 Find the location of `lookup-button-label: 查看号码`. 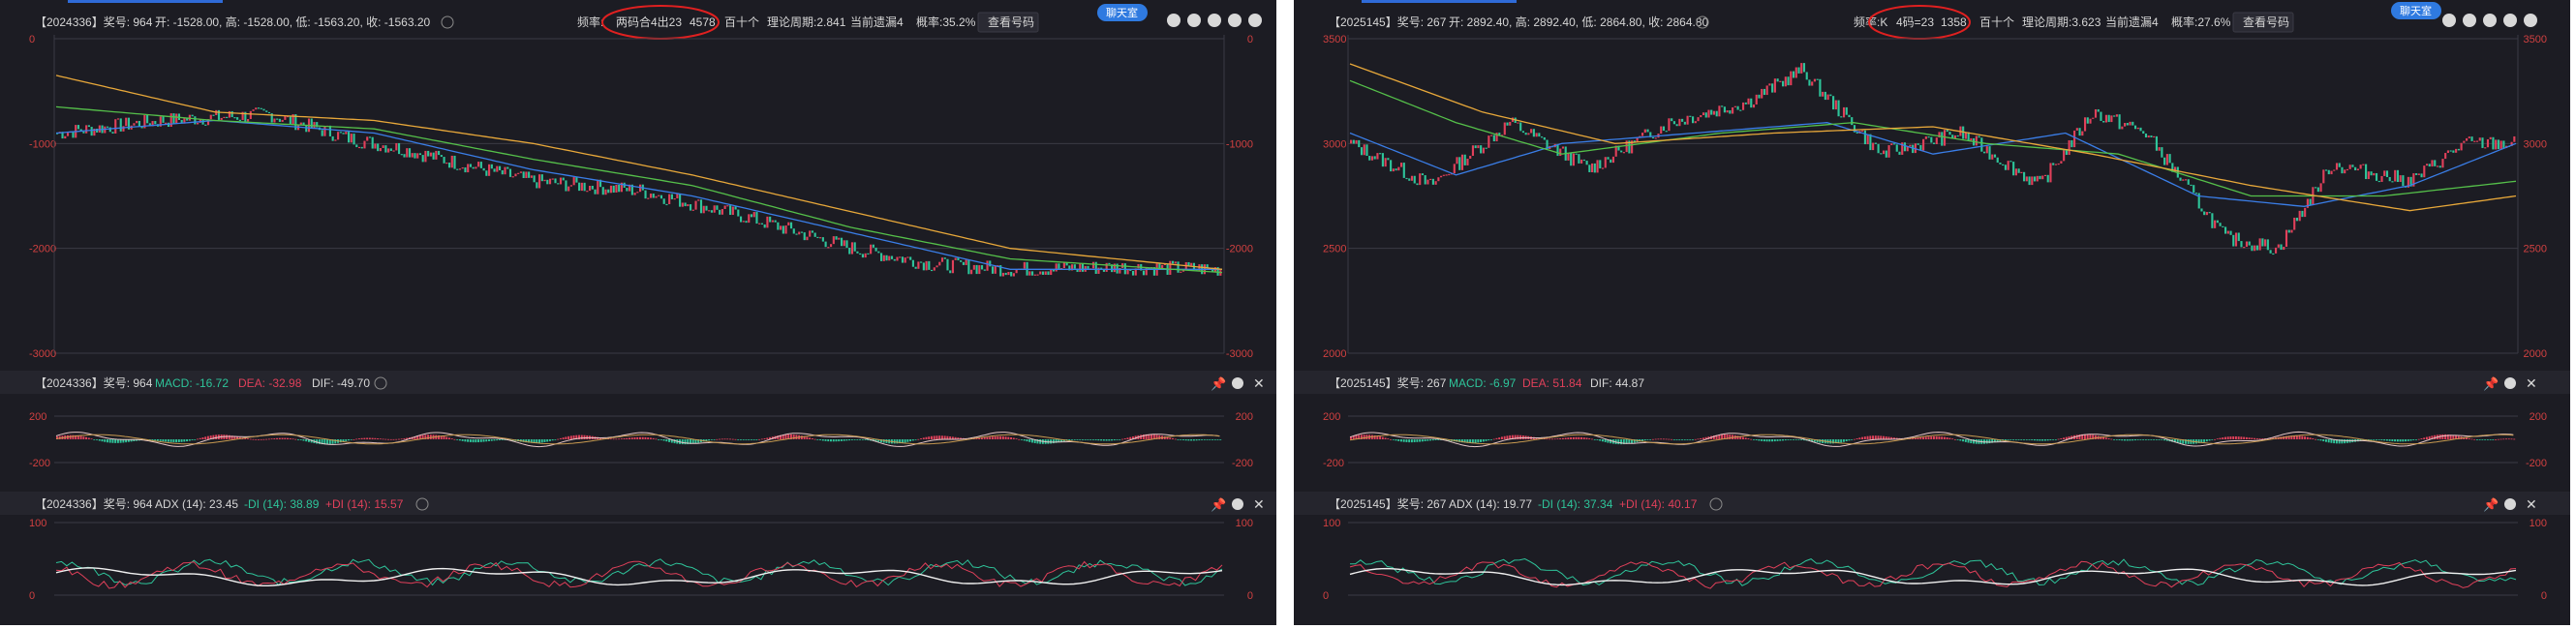

lookup-button-label: 查看号码 is located at coordinates (1011, 22).